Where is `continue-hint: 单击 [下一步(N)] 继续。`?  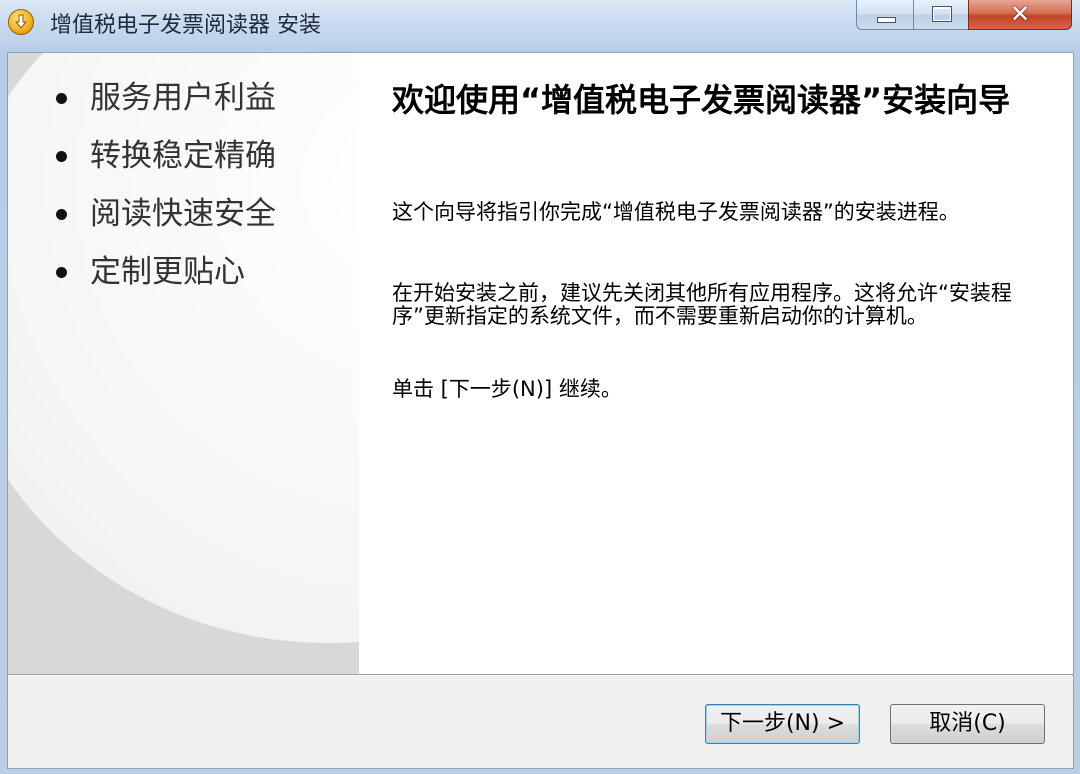
continue-hint: 单击 [下一步(N)] 继续。 is located at coordinates (507, 389).